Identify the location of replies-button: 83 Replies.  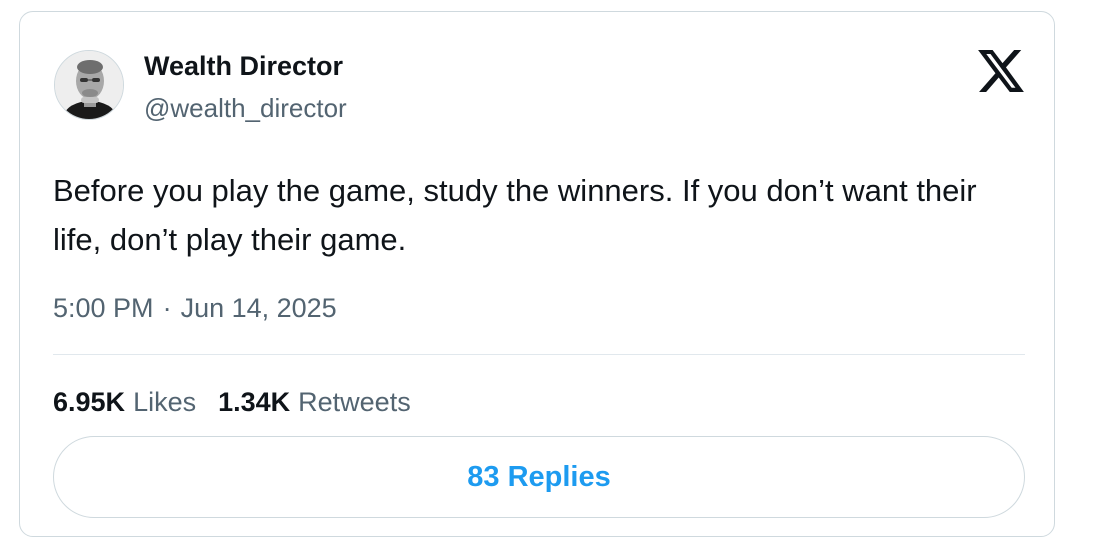
(539, 477).